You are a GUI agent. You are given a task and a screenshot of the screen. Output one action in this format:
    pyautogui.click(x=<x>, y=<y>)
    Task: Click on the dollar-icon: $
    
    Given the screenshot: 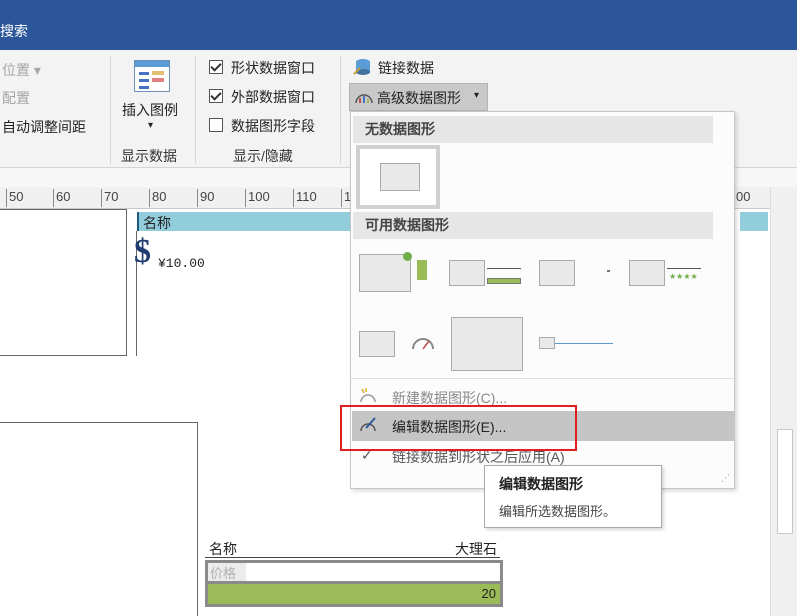 What is the action you would take?
    pyautogui.click(x=142, y=251)
    